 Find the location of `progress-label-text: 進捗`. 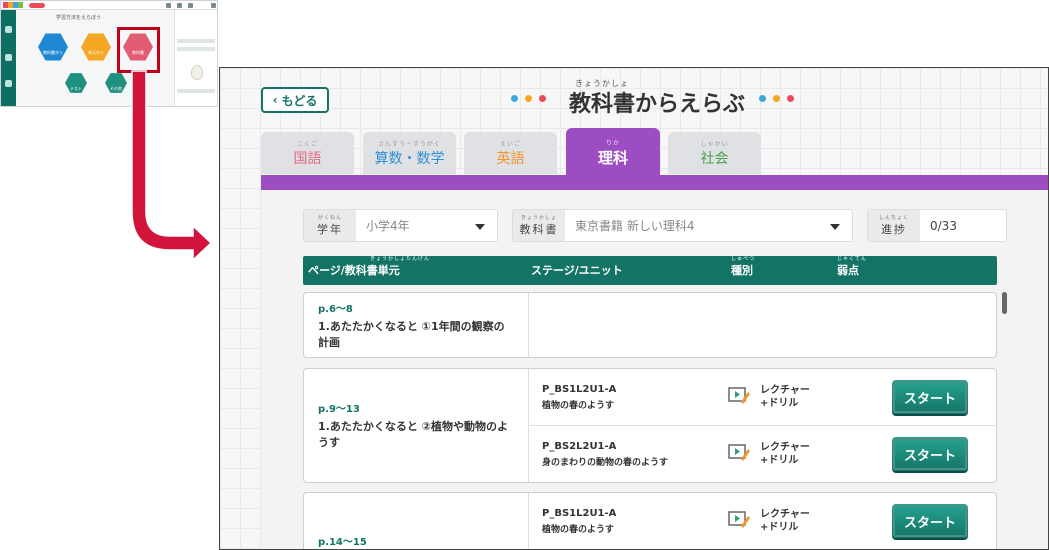

progress-label-text: 進捗 is located at coordinates (894, 229).